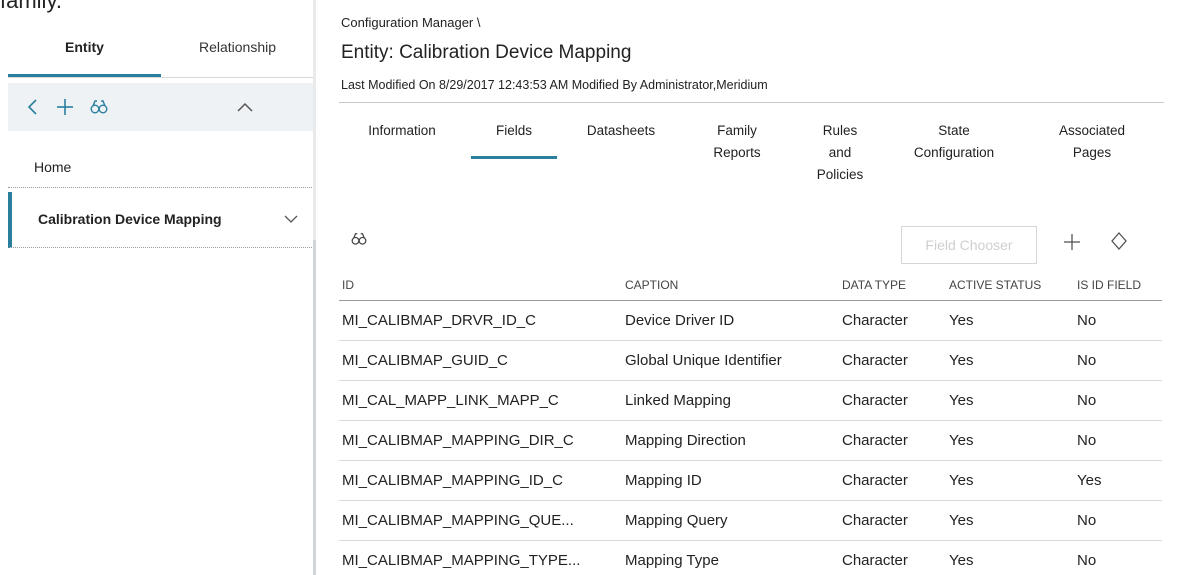 The width and height of the screenshot is (1184, 575). I want to click on tab-label: Datasheets, so click(621, 130).